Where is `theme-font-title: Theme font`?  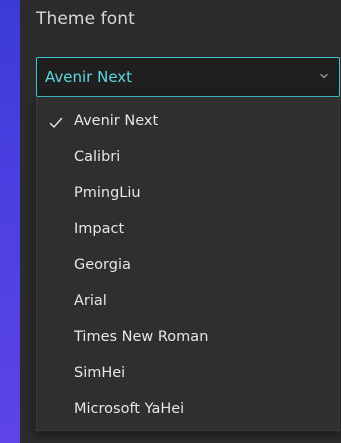 theme-font-title: Theme font is located at coordinates (85, 19).